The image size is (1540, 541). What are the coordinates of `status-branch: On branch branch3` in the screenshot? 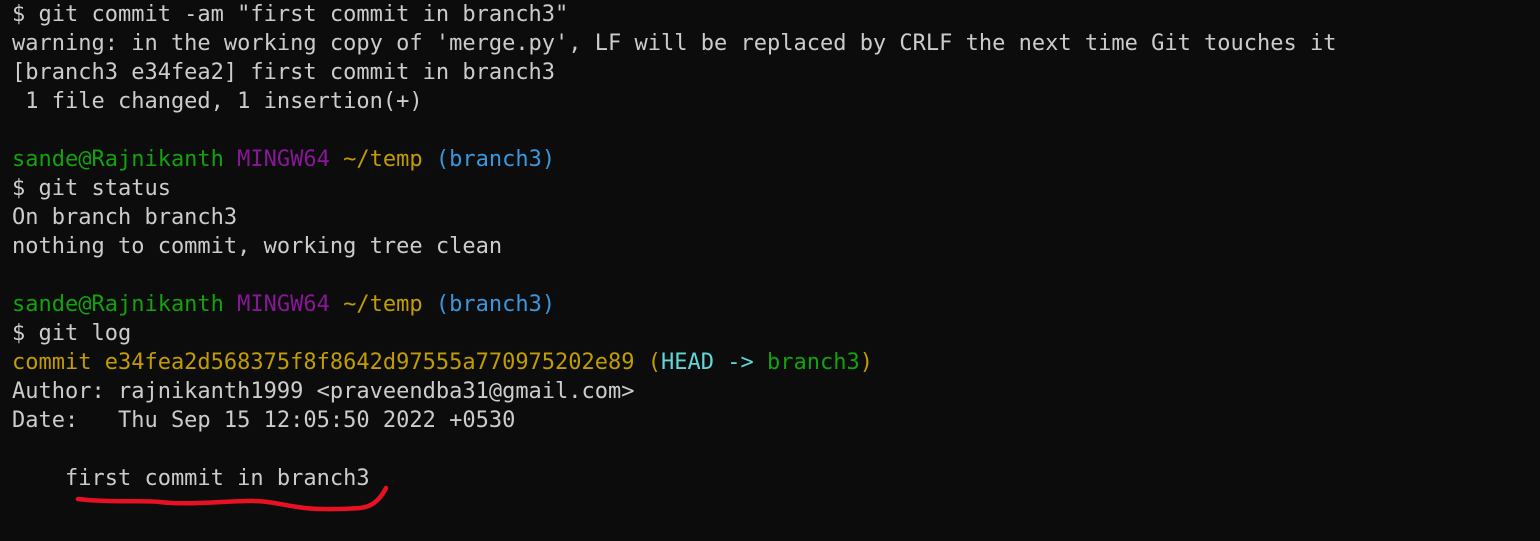 It's located at (125, 217).